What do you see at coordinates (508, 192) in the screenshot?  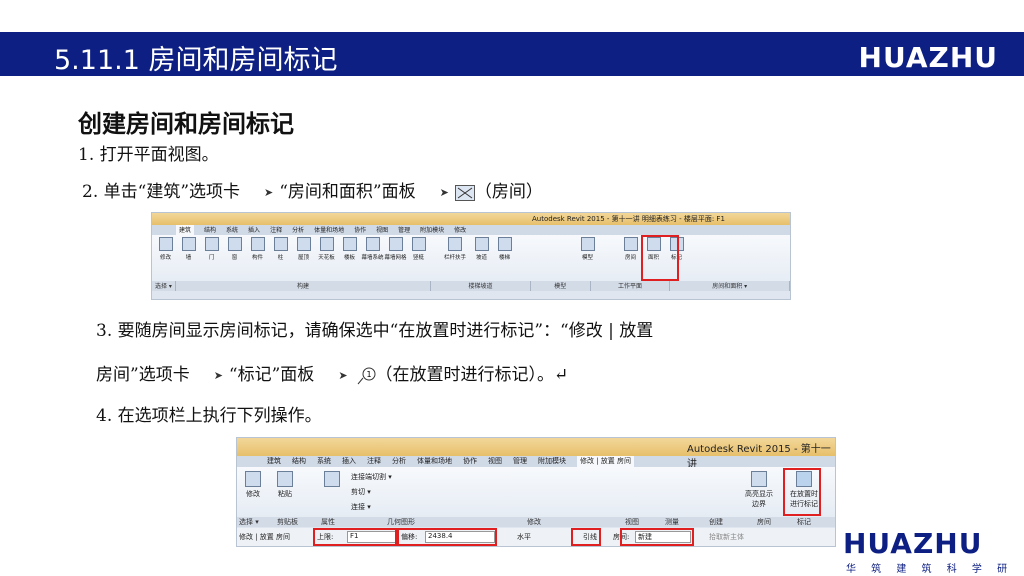 I see `step-2-text-c: （房间）` at bounding box center [508, 192].